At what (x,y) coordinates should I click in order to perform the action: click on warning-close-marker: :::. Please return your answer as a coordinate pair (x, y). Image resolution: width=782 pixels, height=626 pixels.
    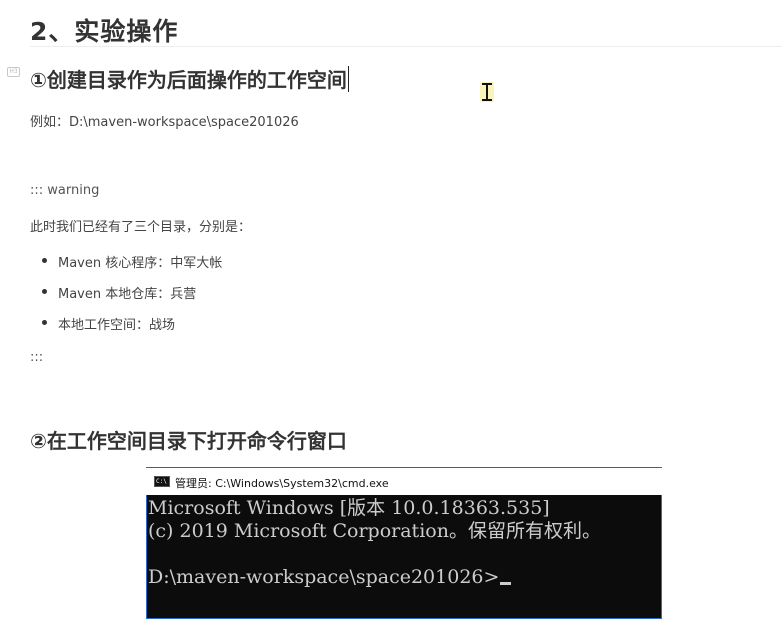
    Looking at the image, I should click on (36, 357).